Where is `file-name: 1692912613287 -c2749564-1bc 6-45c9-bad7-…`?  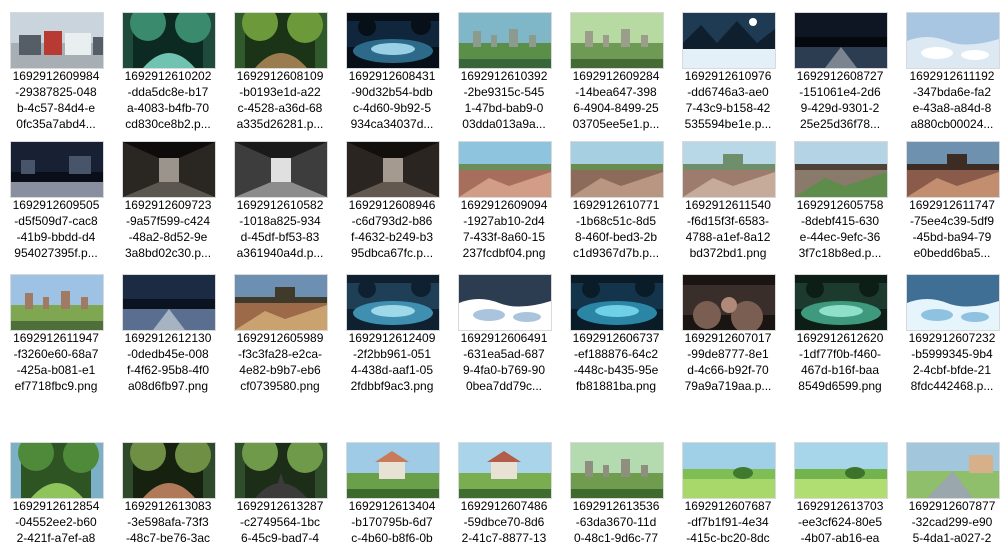 file-name: 1692912613287 -c2749564-1bc 6-45c9-bad7-… is located at coordinates (280, 522).